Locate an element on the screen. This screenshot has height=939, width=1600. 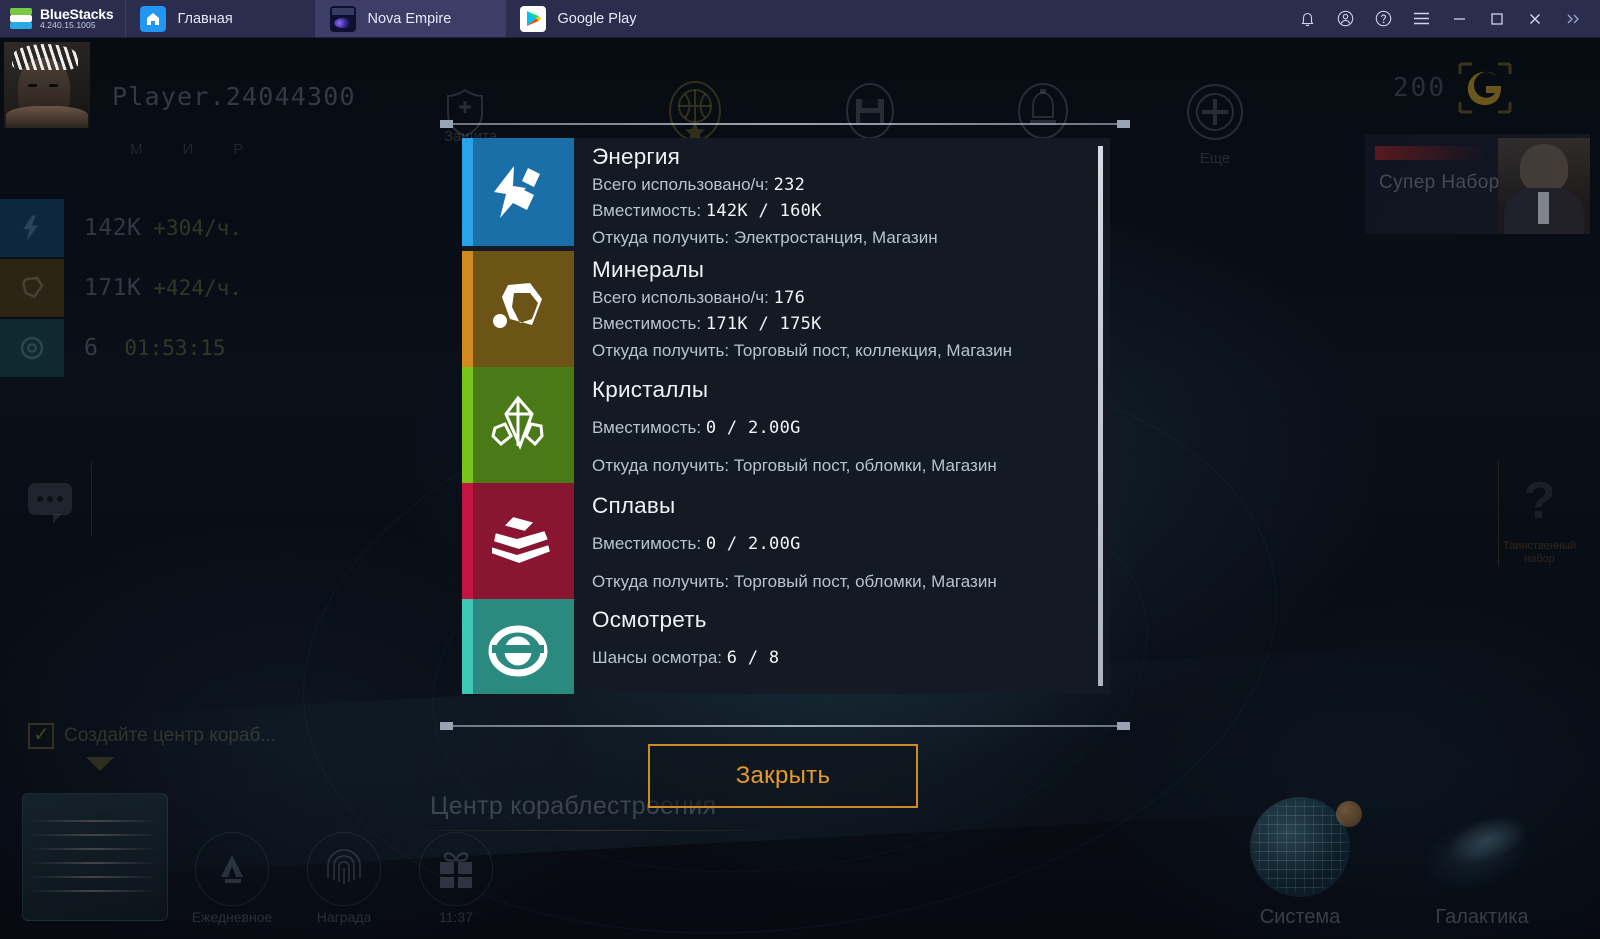
energy-icon is located at coordinates (517, 192).